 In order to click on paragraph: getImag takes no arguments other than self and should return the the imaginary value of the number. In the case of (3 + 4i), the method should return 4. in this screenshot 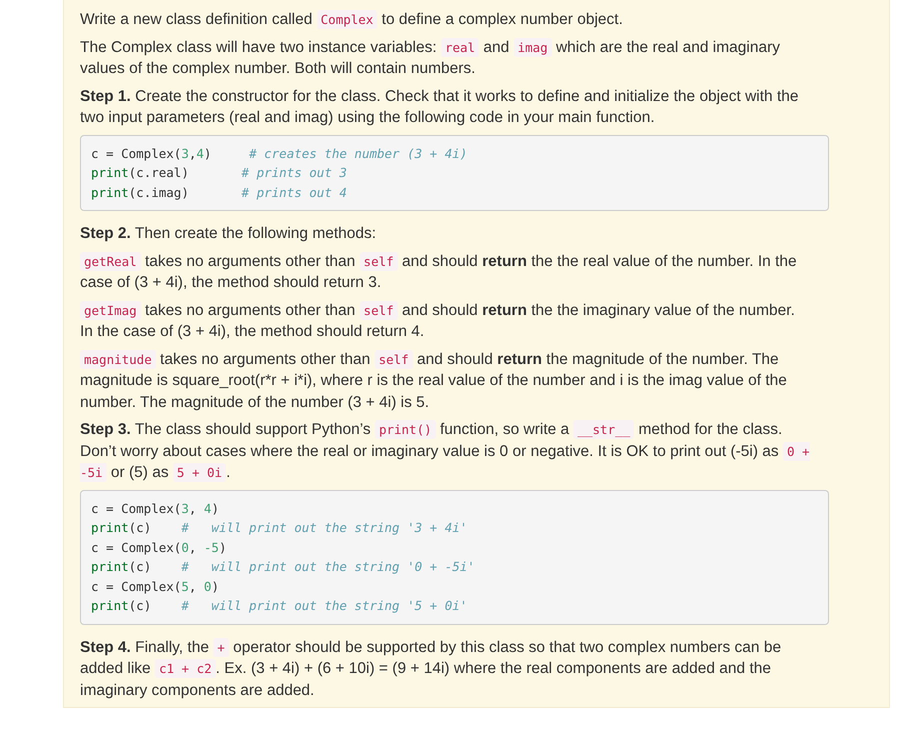, I will do `click(438, 321)`.